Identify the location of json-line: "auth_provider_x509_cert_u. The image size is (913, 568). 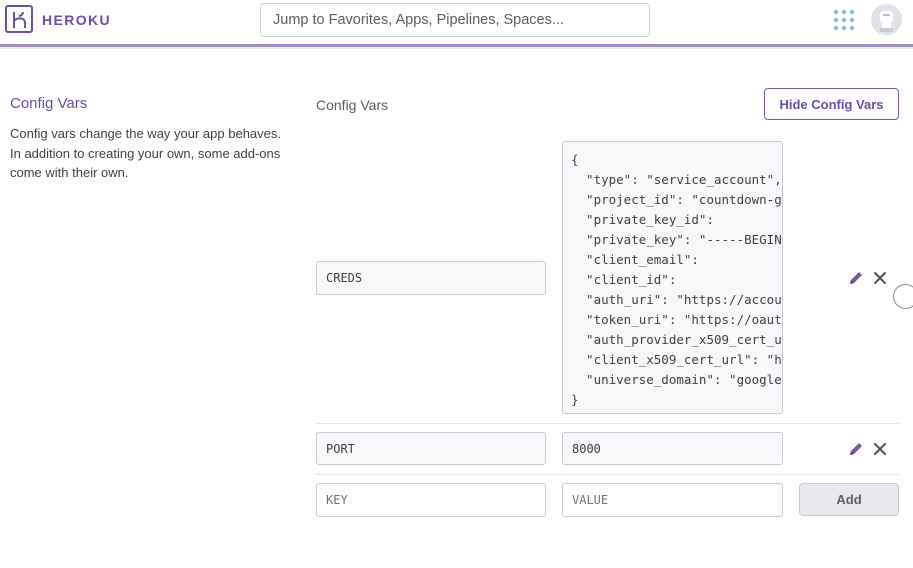
(676, 339).